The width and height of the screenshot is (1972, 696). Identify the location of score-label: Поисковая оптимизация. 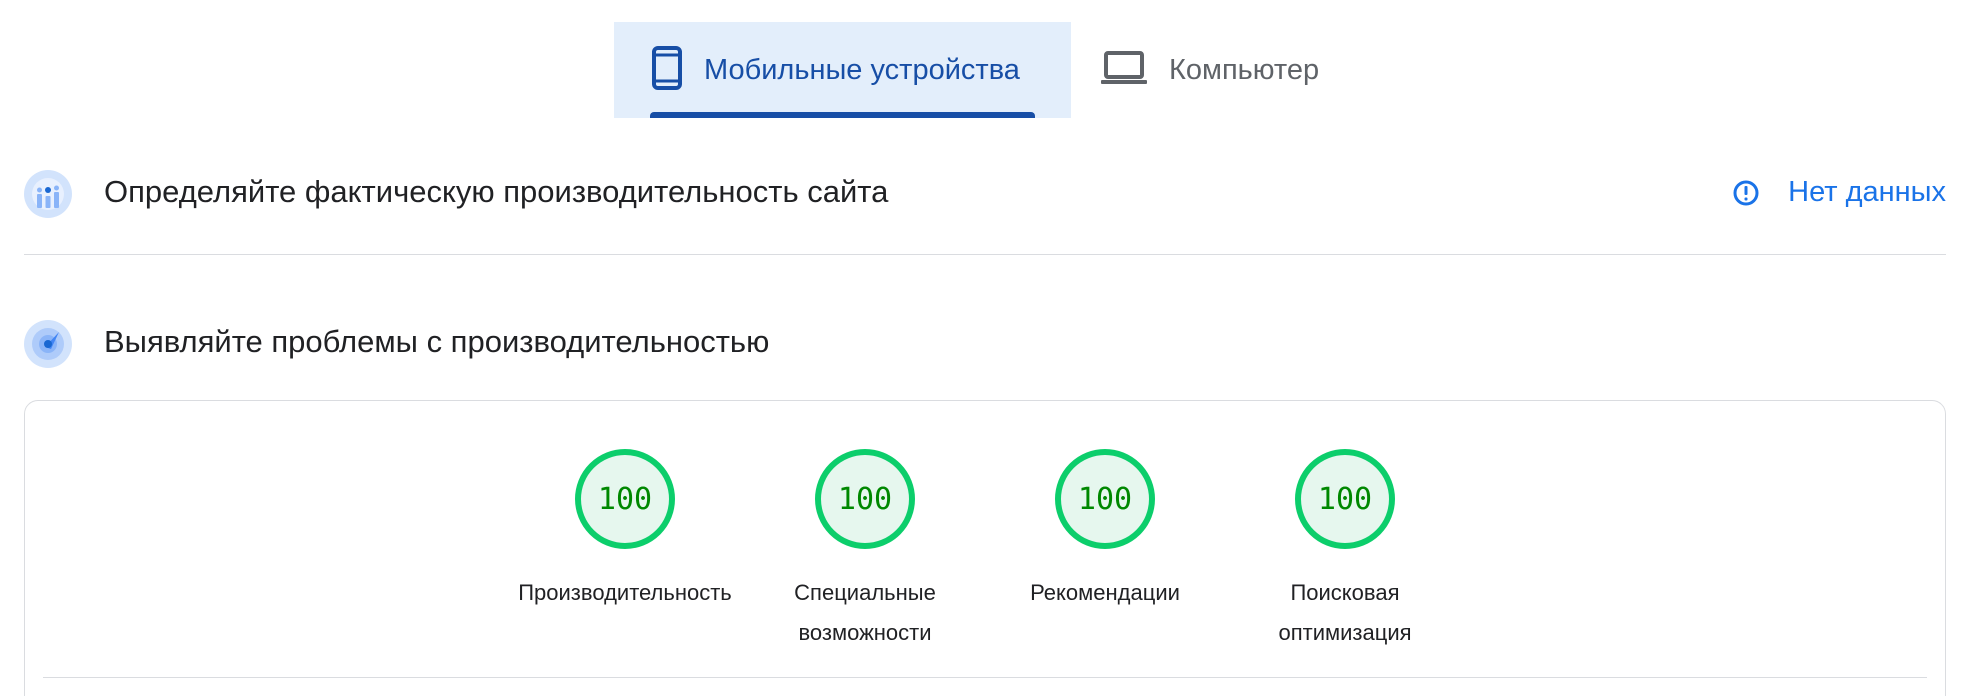
(1345, 613).